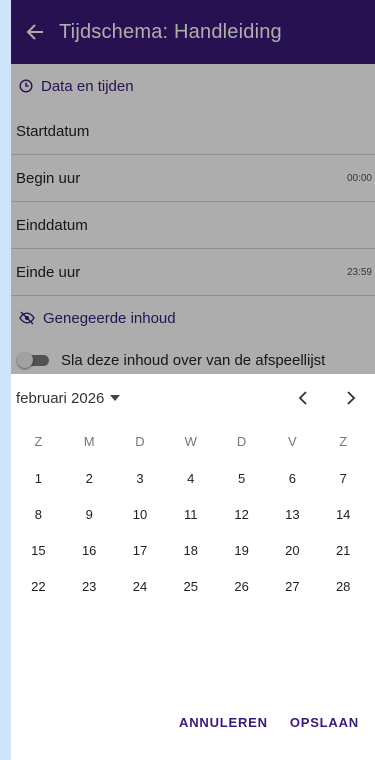 This screenshot has height=760, width=375. Describe the element at coordinates (38, 514) in the screenshot. I see `calendar-day: 8` at that location.